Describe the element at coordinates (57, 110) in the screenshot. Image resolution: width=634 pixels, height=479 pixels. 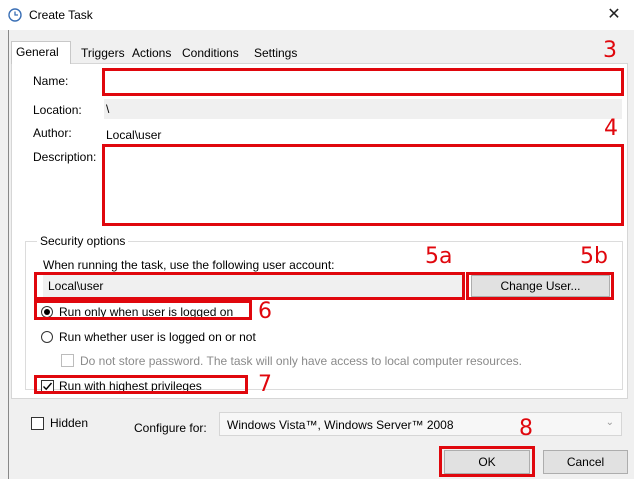
I see `location-label: Location:` at that location.